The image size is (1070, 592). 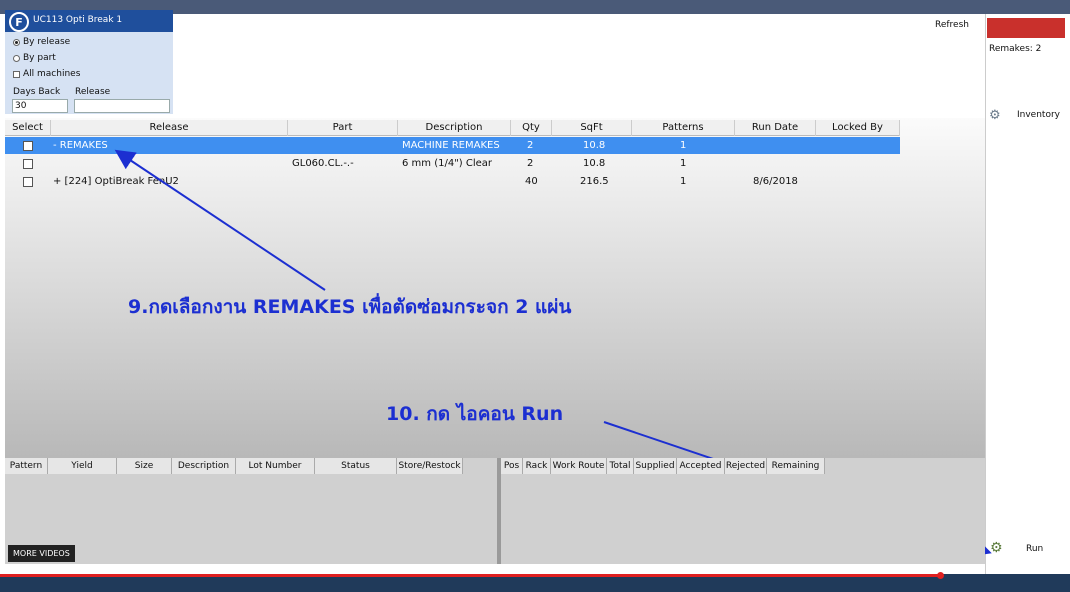 I want to click on col-rejected: Rejected, so click(x=746, y=466).